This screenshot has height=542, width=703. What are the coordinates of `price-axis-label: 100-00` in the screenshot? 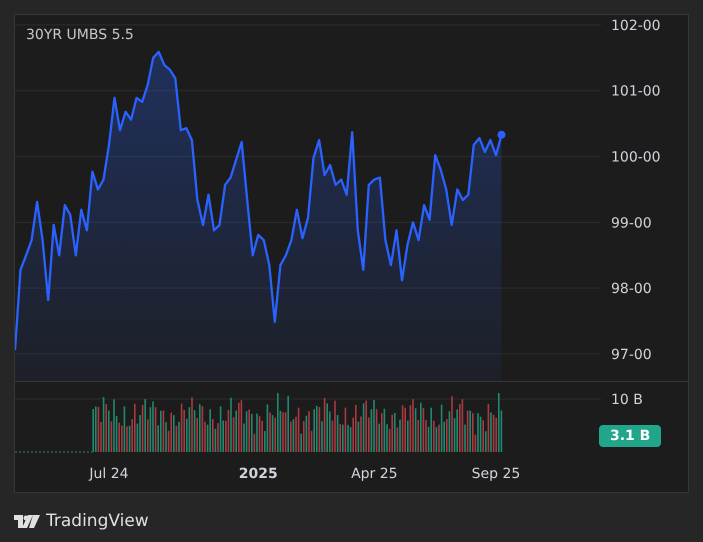 It's located at (636, 158).